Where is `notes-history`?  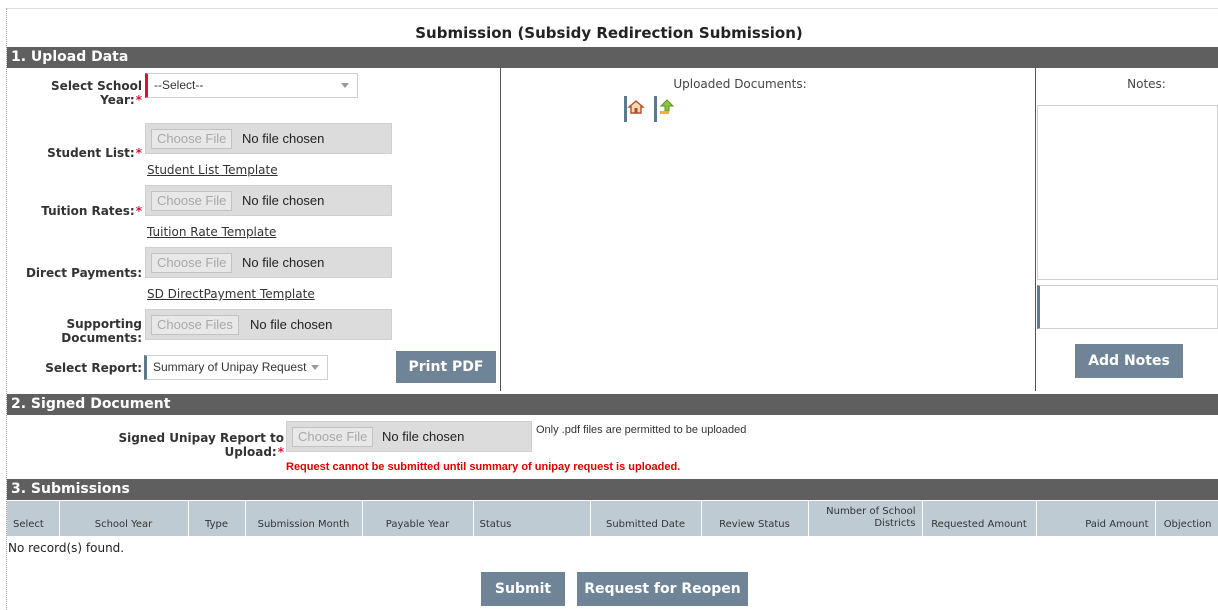 notes-history is located at coordinates (1127, 192).